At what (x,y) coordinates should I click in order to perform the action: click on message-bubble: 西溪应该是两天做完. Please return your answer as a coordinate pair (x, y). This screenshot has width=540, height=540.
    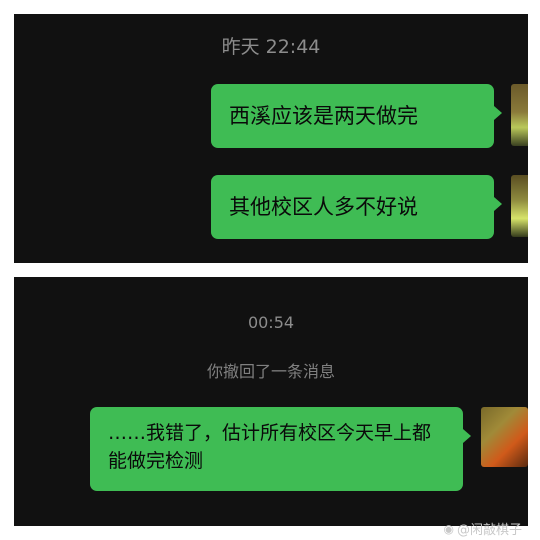
    Looking at the image, I should click on (356, 116).